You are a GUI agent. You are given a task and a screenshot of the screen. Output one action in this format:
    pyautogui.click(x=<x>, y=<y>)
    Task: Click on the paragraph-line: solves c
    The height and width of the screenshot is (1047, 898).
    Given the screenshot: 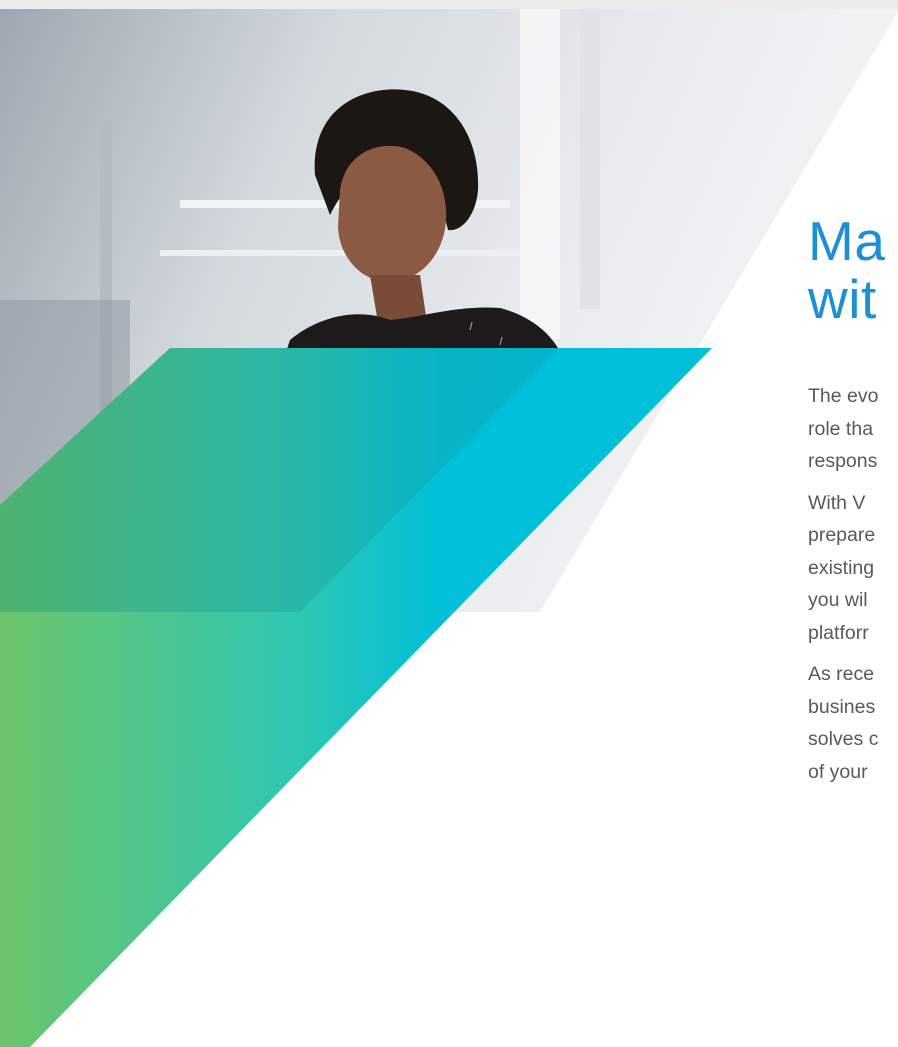 What is the action you would take?
    pyautogui.click(x=843, y=739)
    